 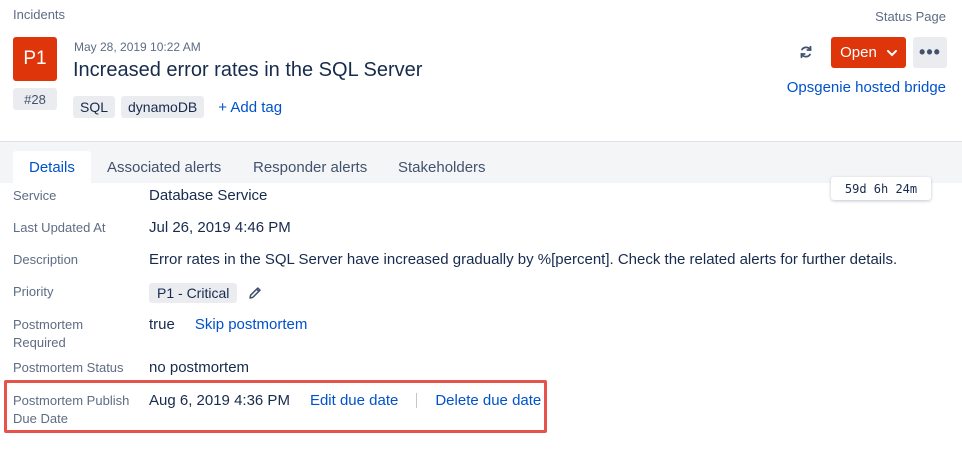 I want to click on refresh-icon, so click(x=806, y=52).